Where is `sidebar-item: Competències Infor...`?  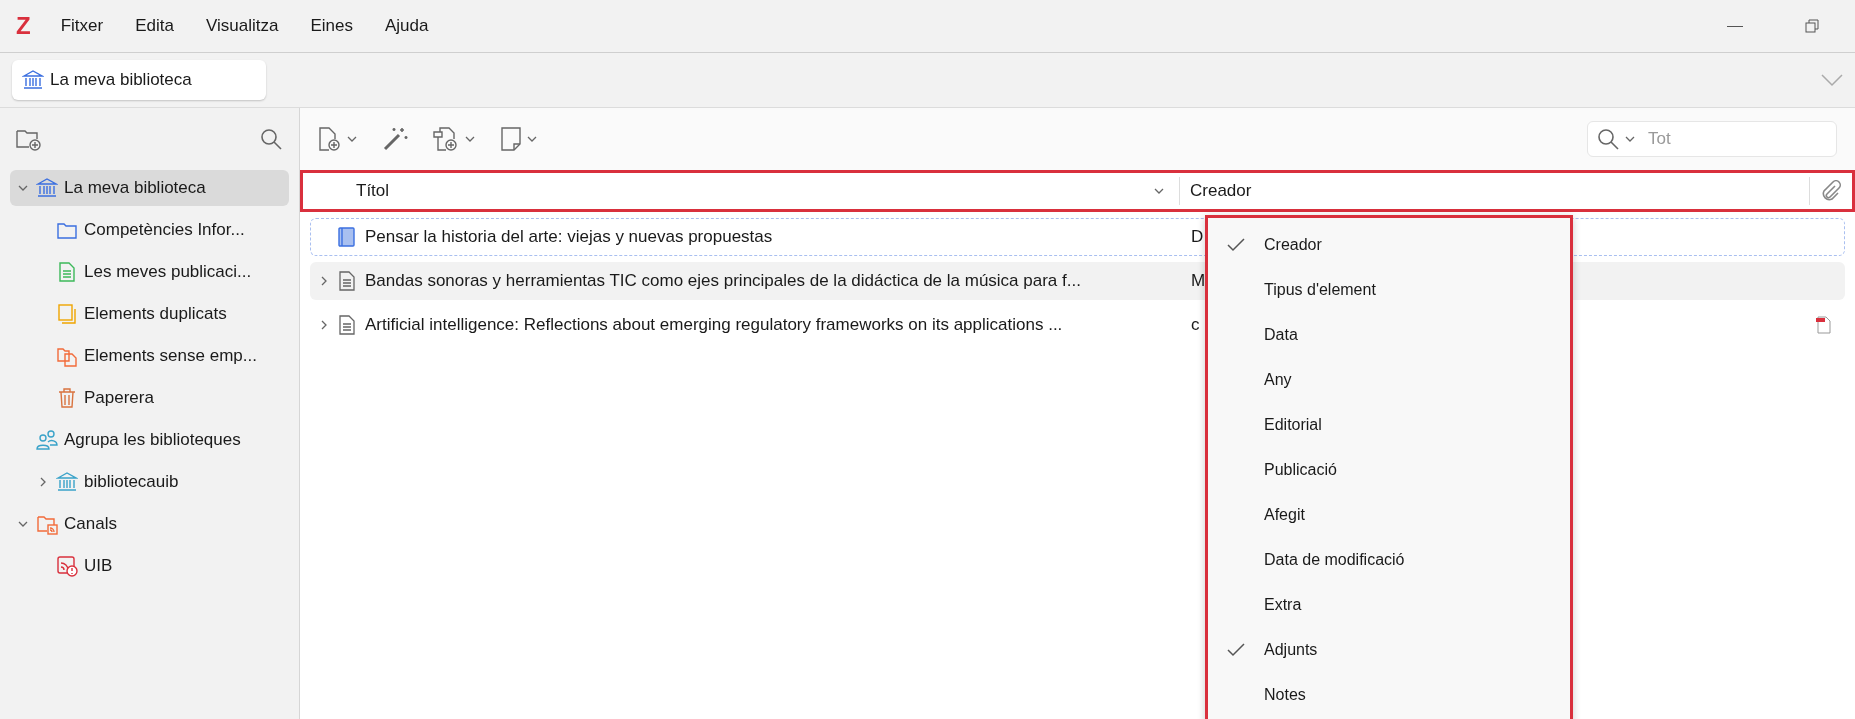 sidebar-item: Competències Infor... is located at coordinates (149, 230).